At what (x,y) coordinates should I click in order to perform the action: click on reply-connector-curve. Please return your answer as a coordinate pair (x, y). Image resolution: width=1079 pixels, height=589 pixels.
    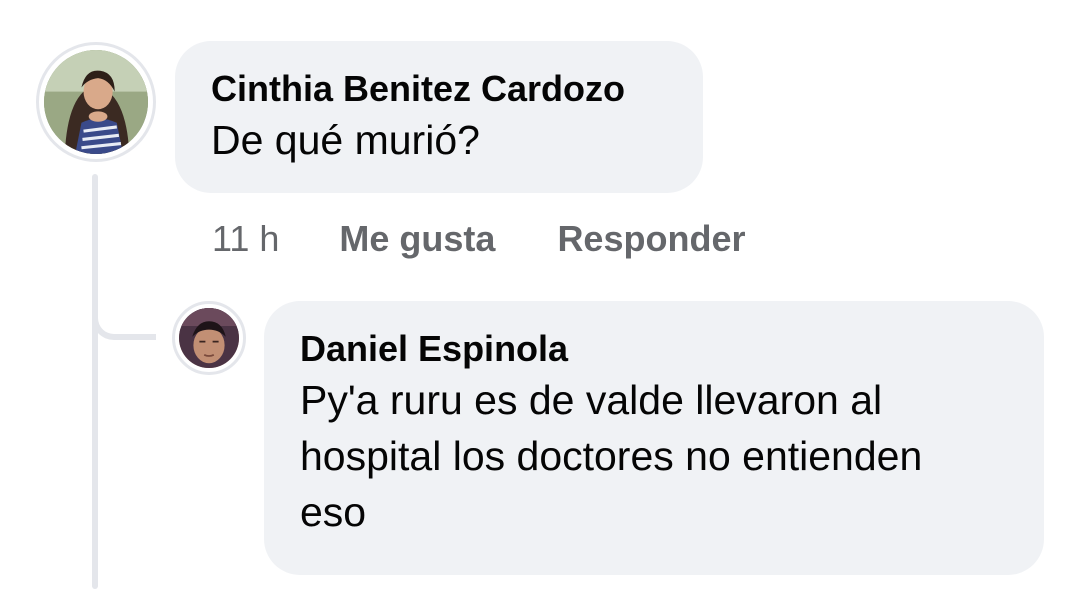
    Looking at the image, I should click on (124, 315).